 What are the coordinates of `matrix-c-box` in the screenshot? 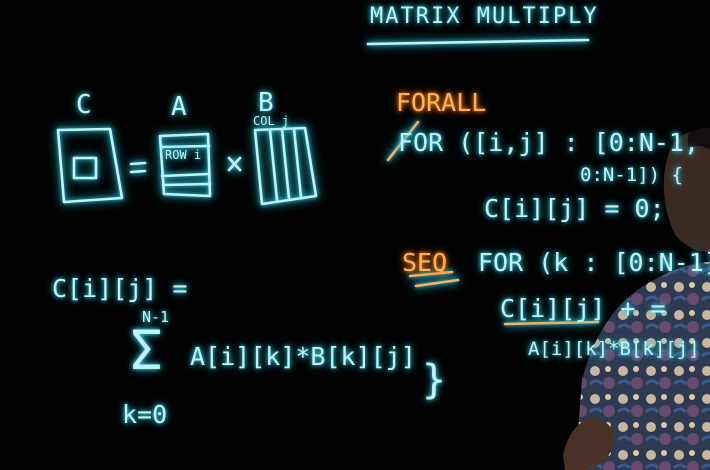 It's located at (90, 165).